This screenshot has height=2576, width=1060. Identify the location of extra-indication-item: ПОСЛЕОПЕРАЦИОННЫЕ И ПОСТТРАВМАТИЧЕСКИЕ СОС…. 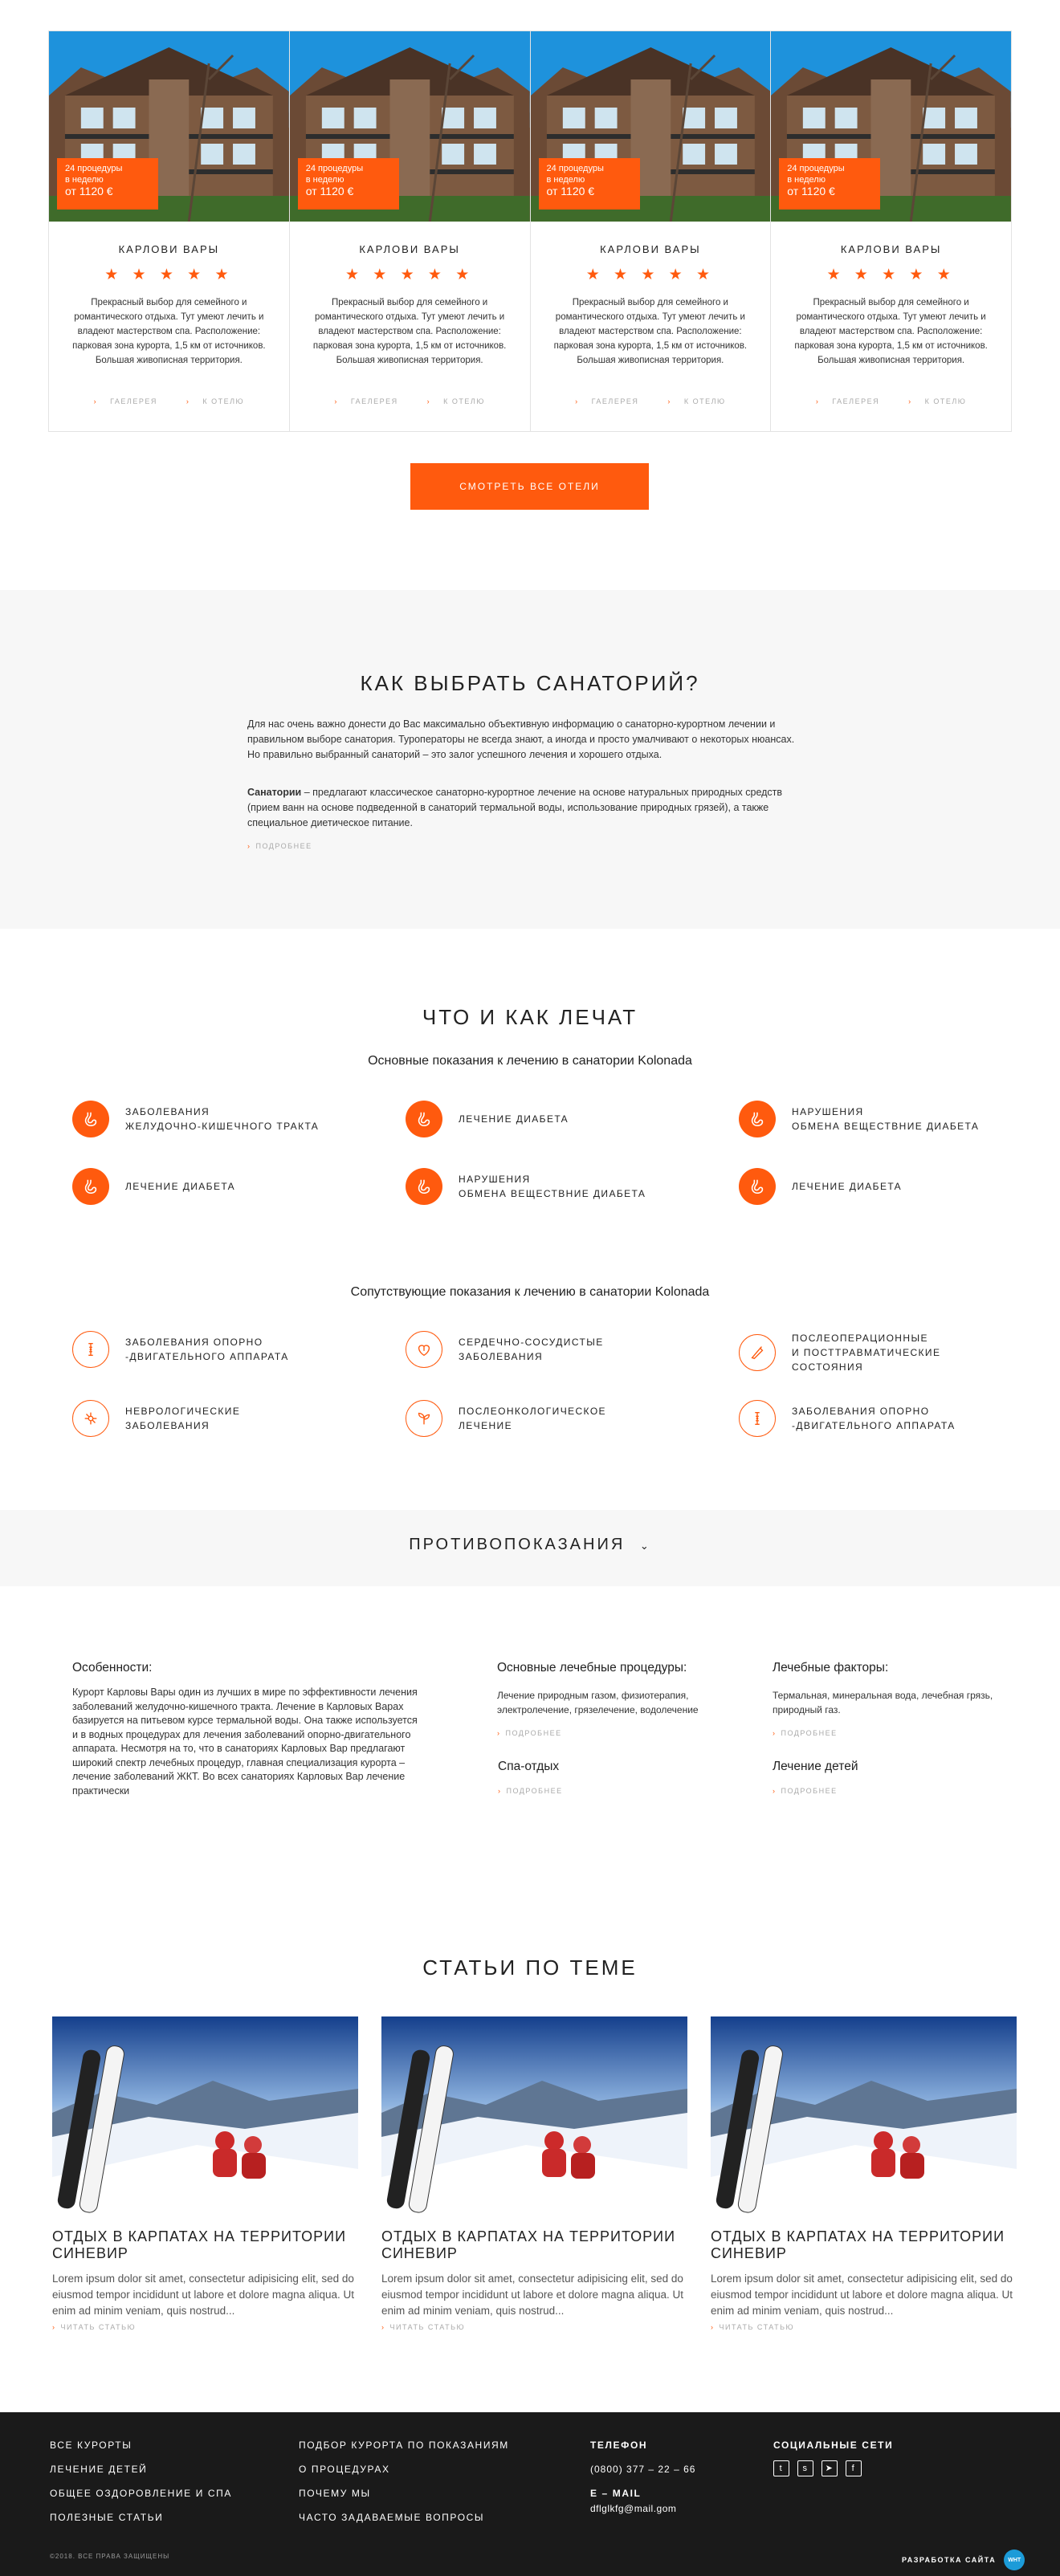
(839, 1352).